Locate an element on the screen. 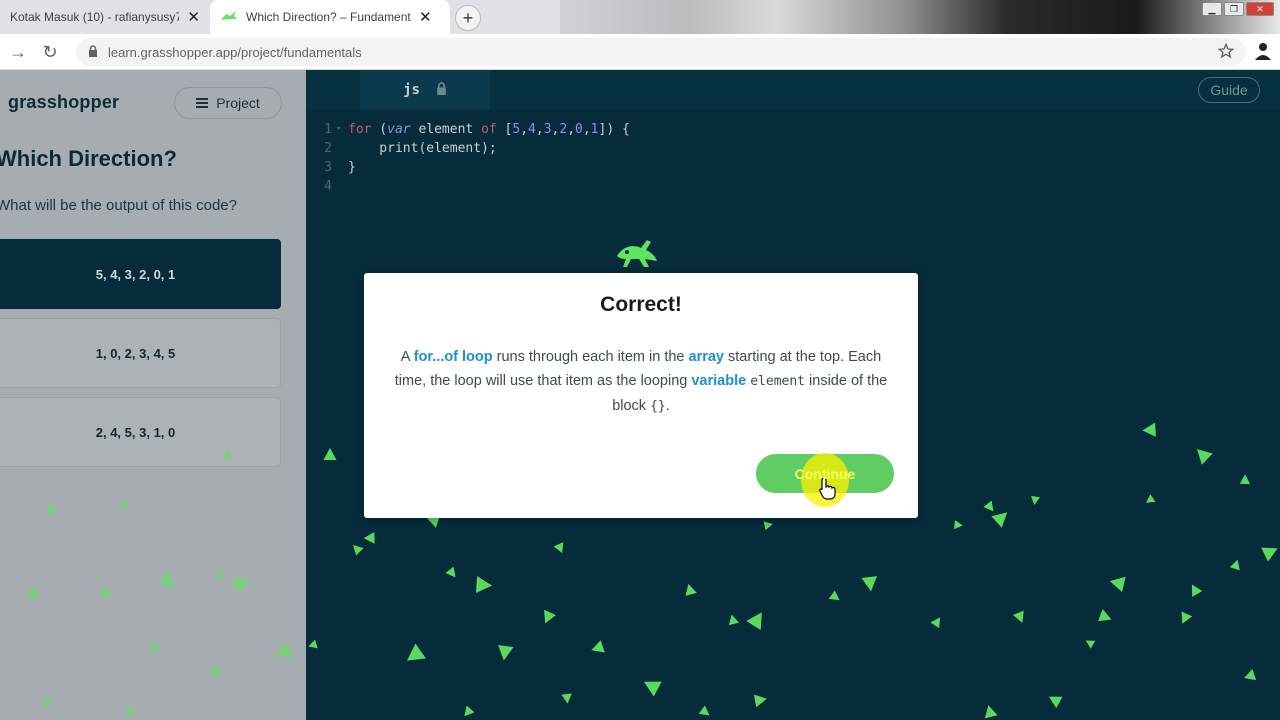 The image size is (1280, 720). guide-button: Guide is located at coordinates (1229, 90).